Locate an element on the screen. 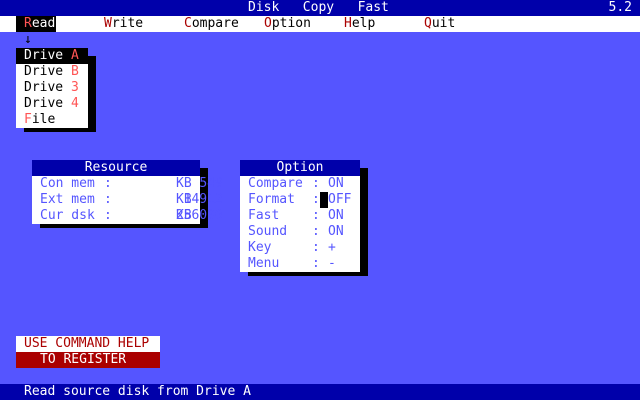 This screenshot has height=400, width=640. menu-hotkey: Q is located at coordinates (428, 23).